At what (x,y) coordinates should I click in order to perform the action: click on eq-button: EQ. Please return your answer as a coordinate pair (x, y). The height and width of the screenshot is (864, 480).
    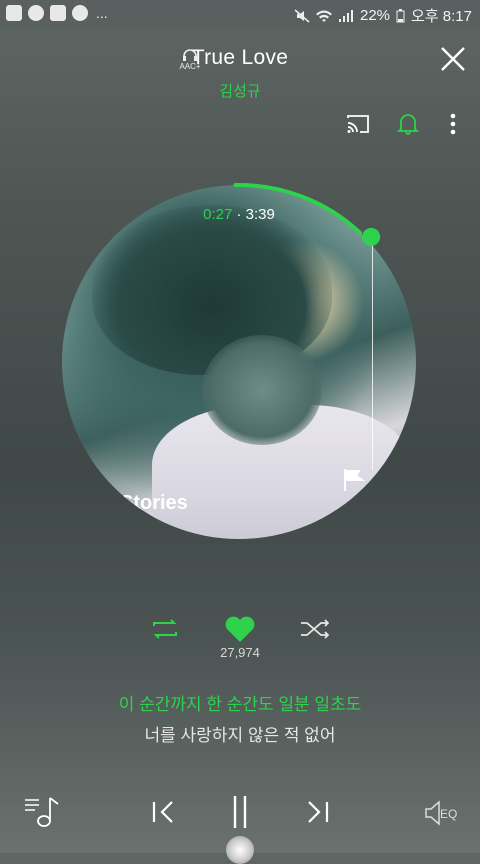
    Looking at the image, I should click on (442, 812).